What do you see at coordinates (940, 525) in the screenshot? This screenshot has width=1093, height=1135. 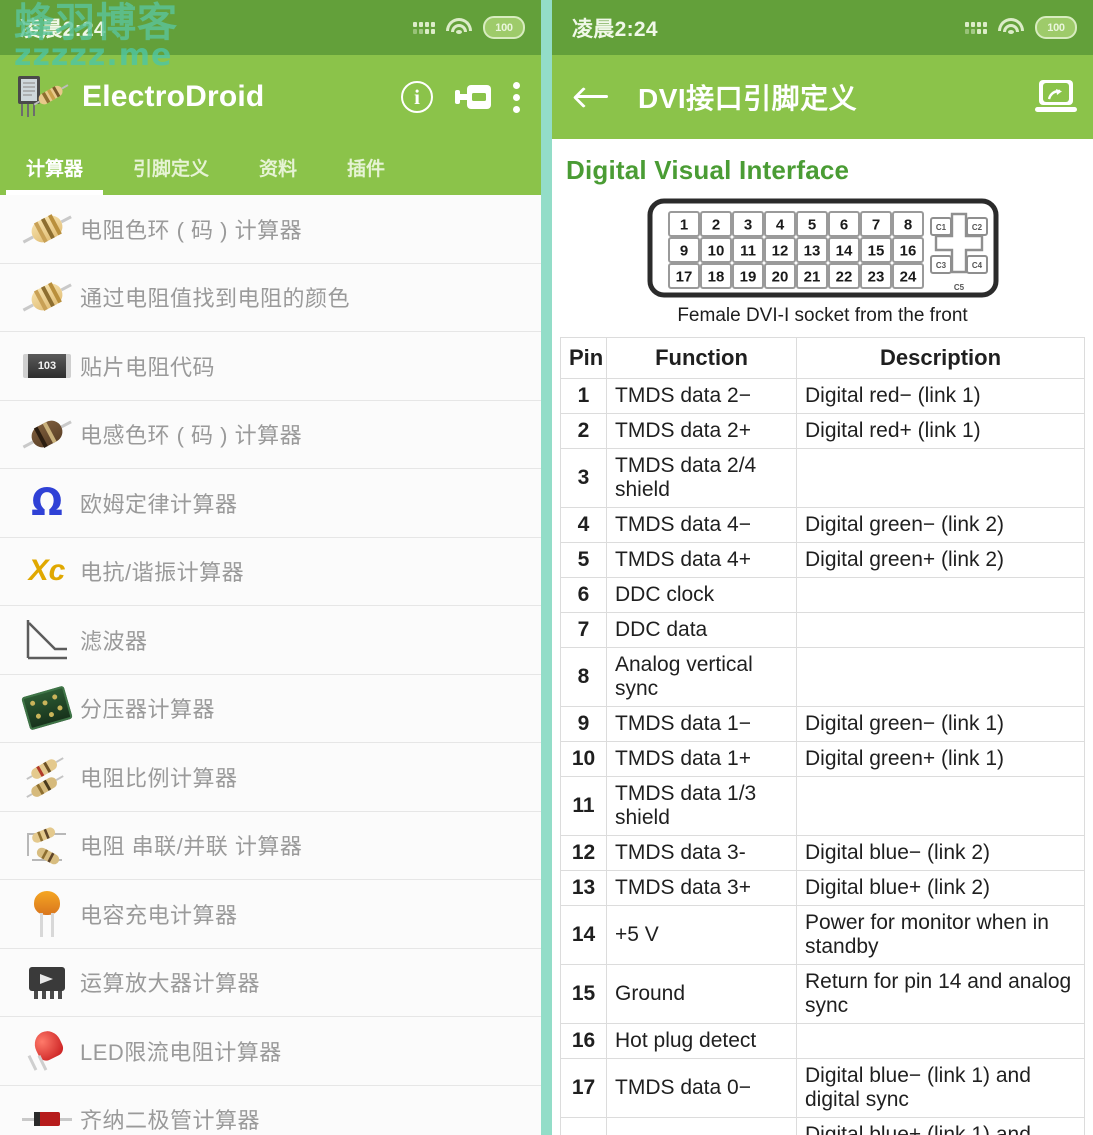 I see `cell-description: Digital green− (link 2)` at bounding box center [940, 525].